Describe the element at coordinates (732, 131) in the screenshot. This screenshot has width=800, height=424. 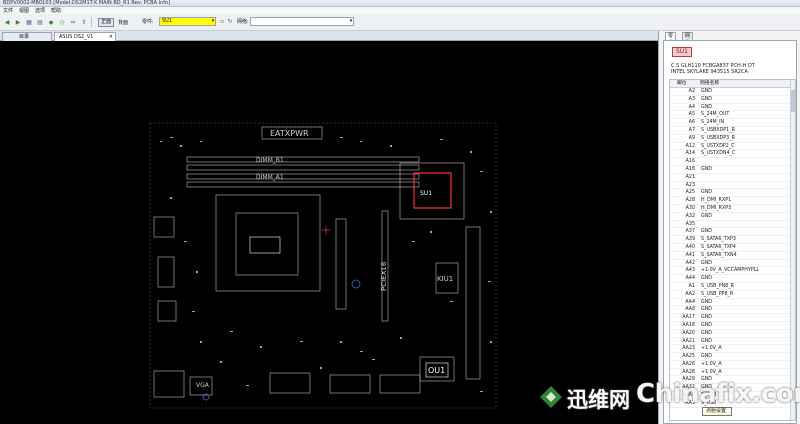
I see `table-row: A7 S_USBXDP1_R` at that location.